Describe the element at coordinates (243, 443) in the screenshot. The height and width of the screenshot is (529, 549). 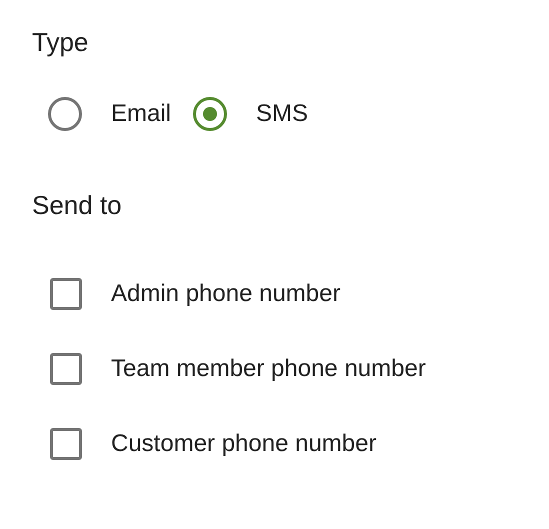
I see `option-label: Customer phone number` at that location.